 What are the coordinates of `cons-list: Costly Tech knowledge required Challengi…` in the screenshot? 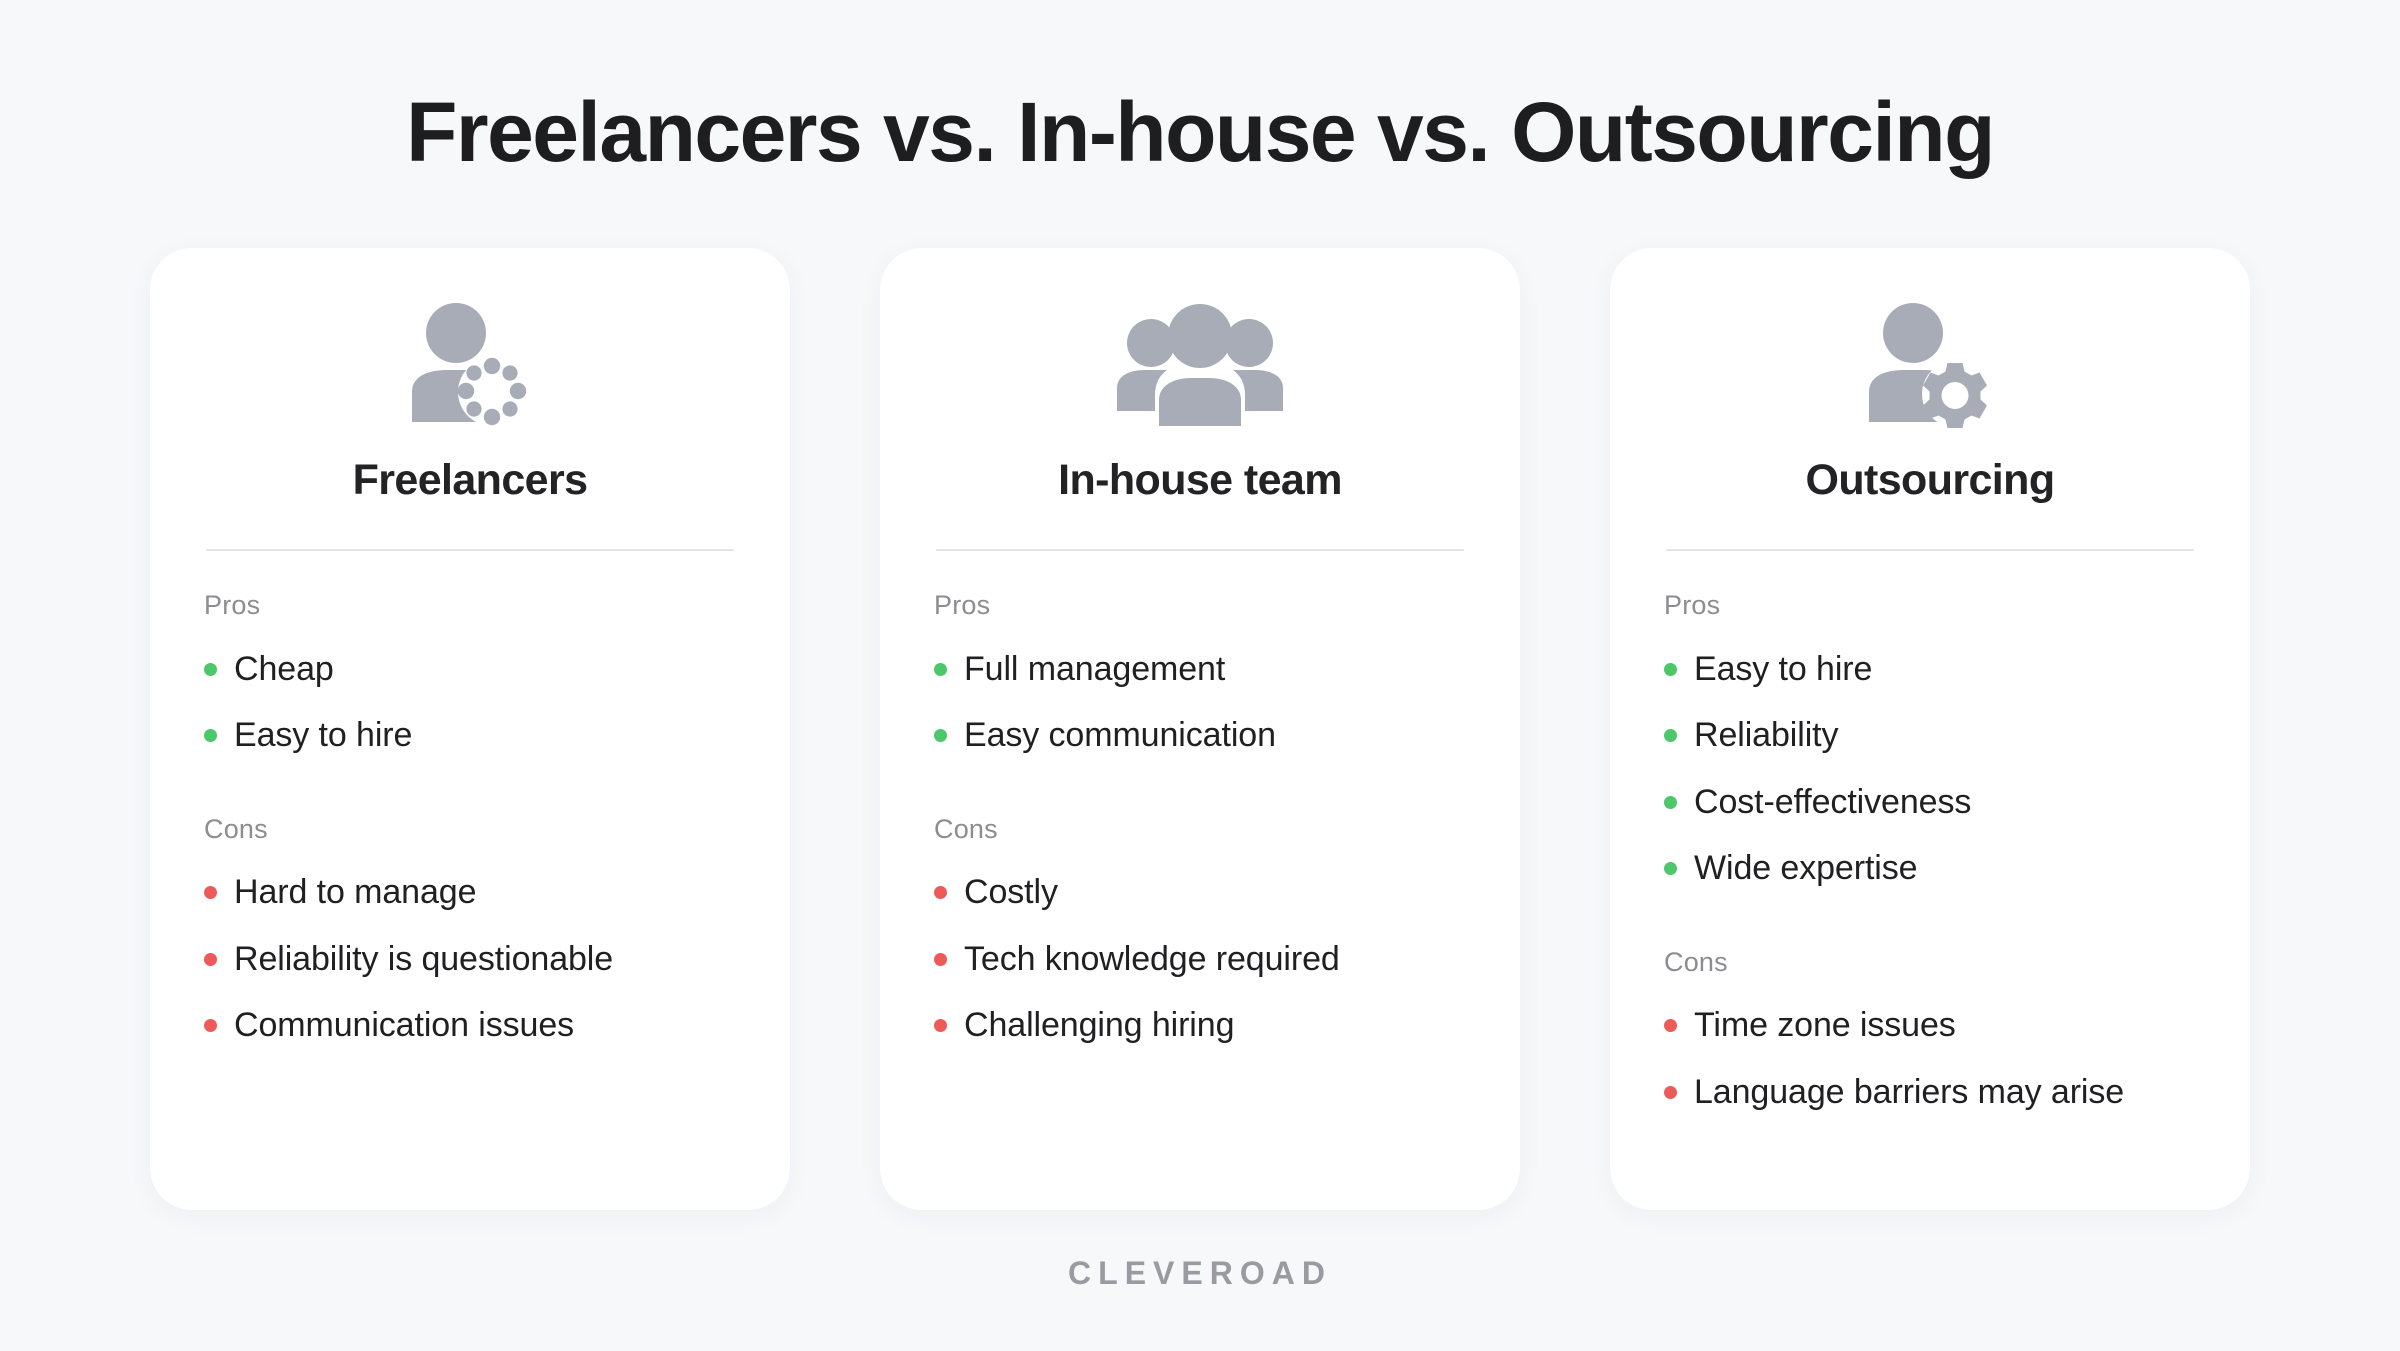 It's located at (1200, 959).